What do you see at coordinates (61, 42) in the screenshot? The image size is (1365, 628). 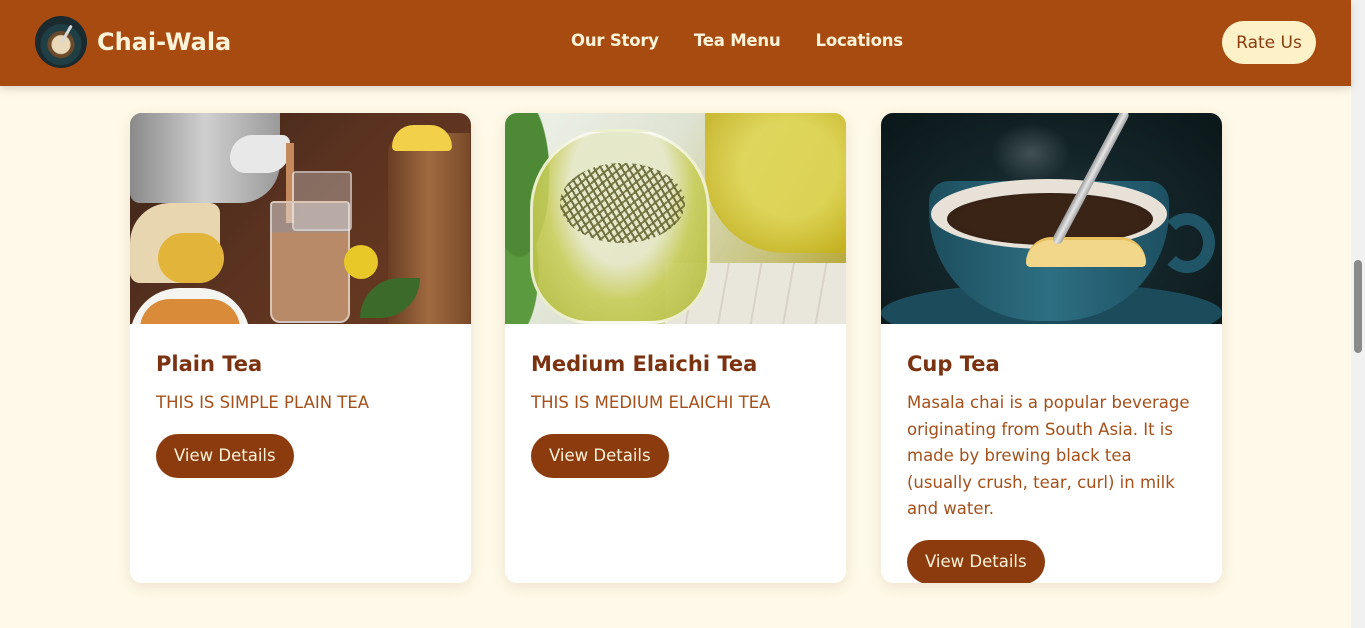 I see `chai-cup-logo-icon` at bounding box center [61, 42].